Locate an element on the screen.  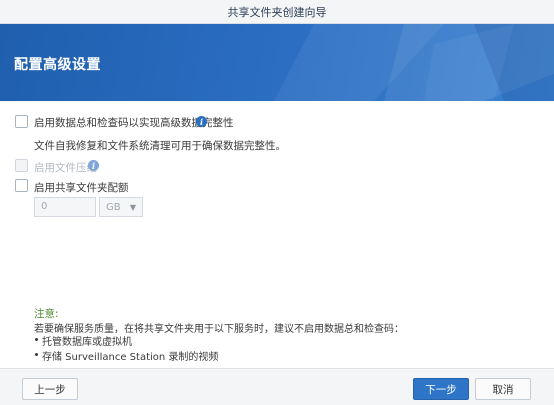
quota-unit-select: GB ▼ is located at coordinates (121, 207).